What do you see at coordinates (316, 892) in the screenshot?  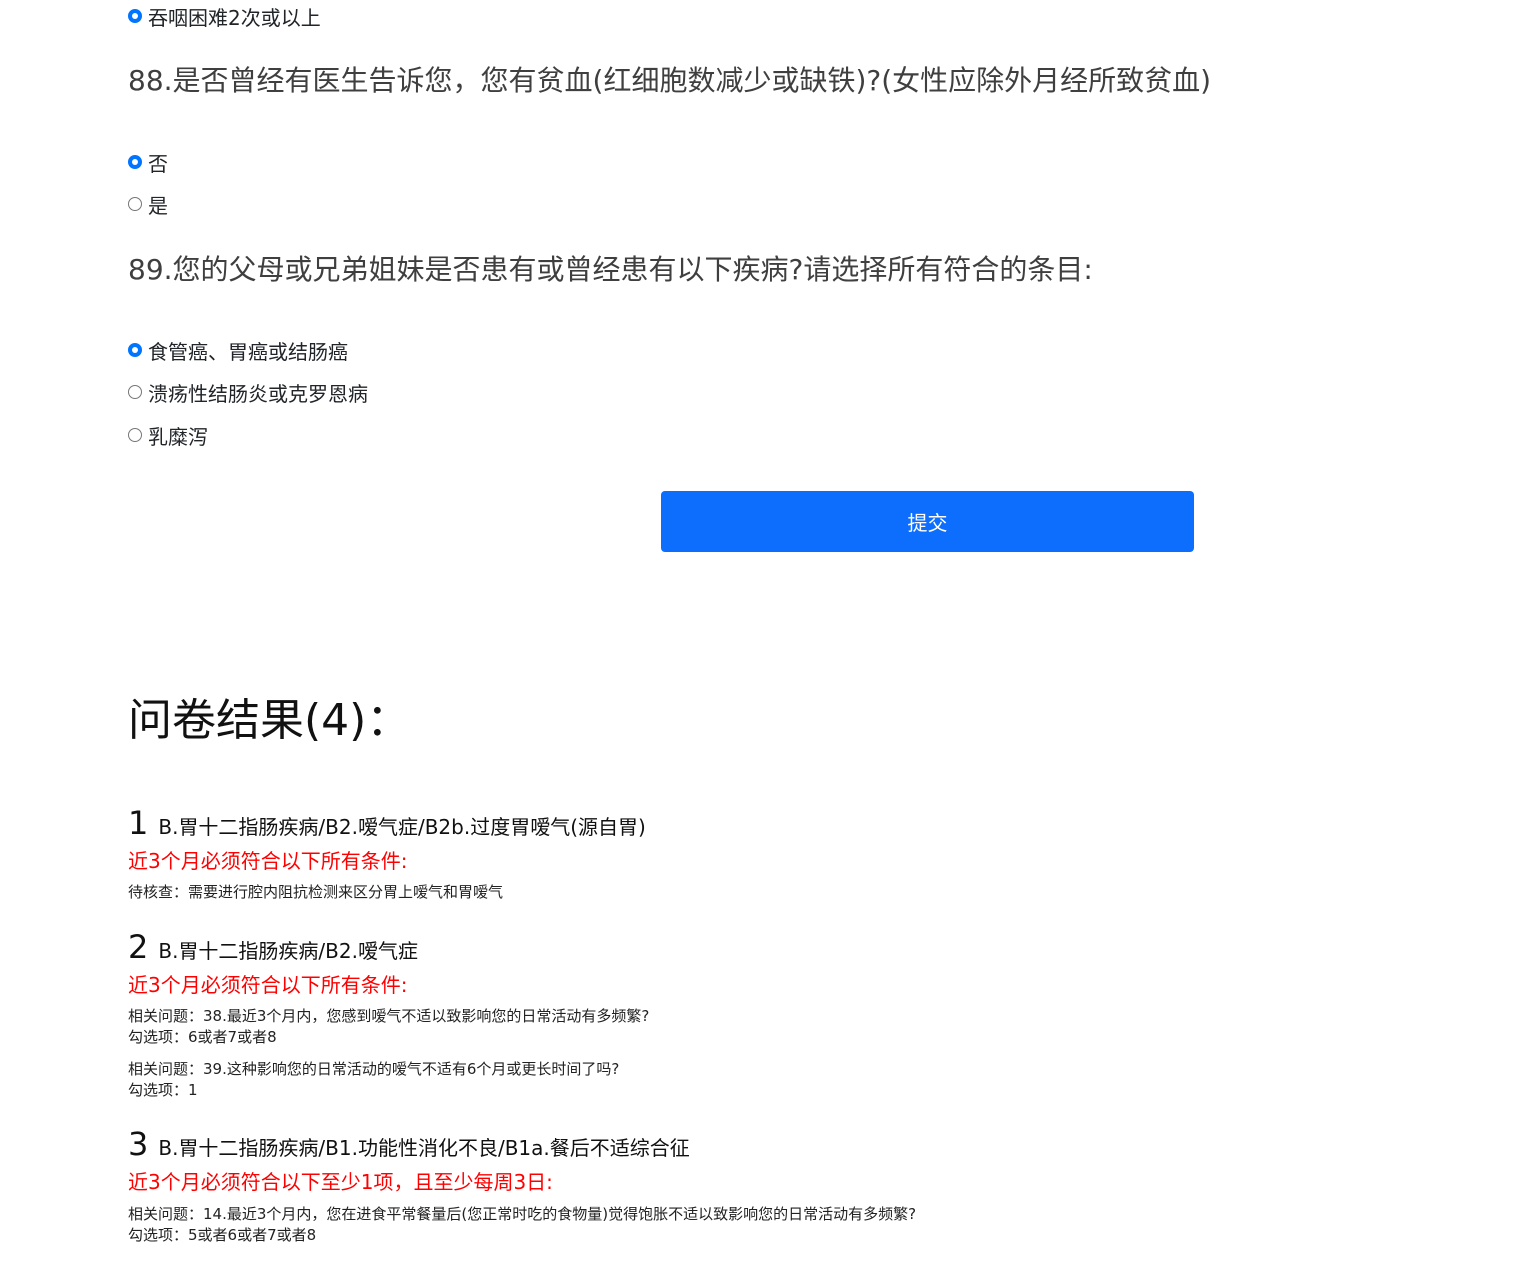 I see `result-detail: 待核查：需要进行腔内阻抗检测来区分胃上嗳气和胃嗳气` at bounding box center [316, 892].